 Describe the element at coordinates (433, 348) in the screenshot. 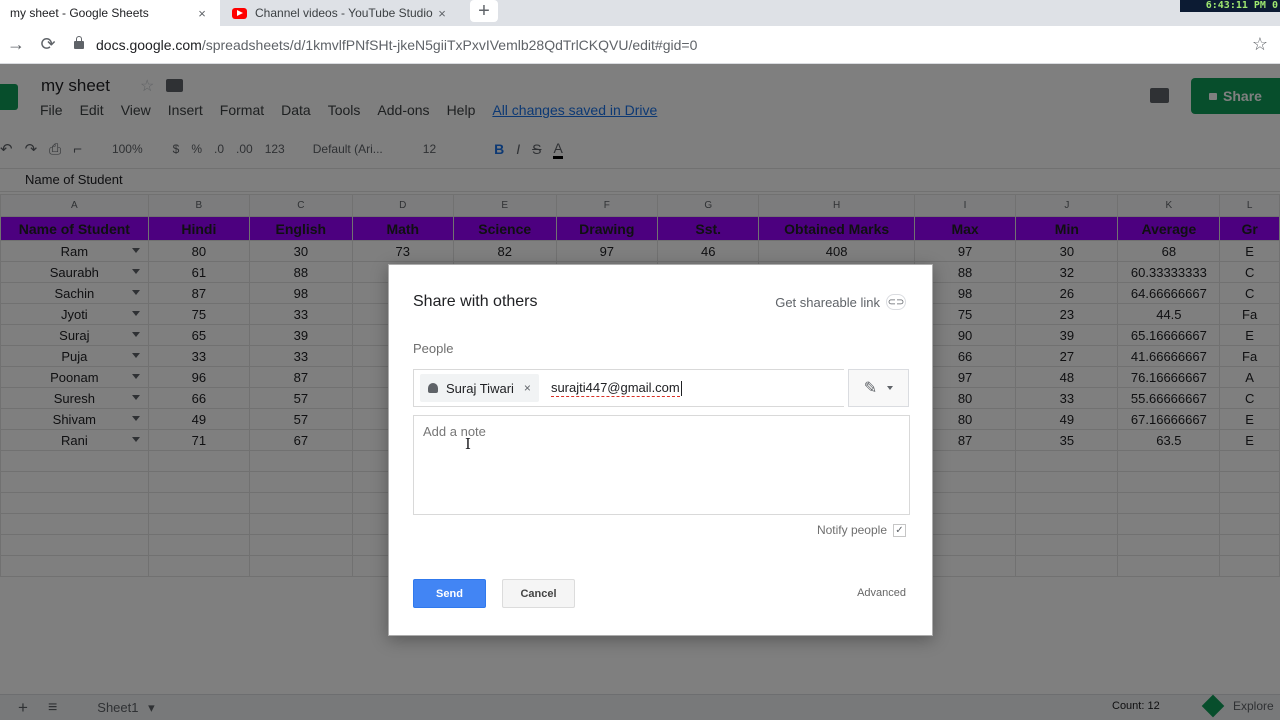

I see `people-label: People` at that location.